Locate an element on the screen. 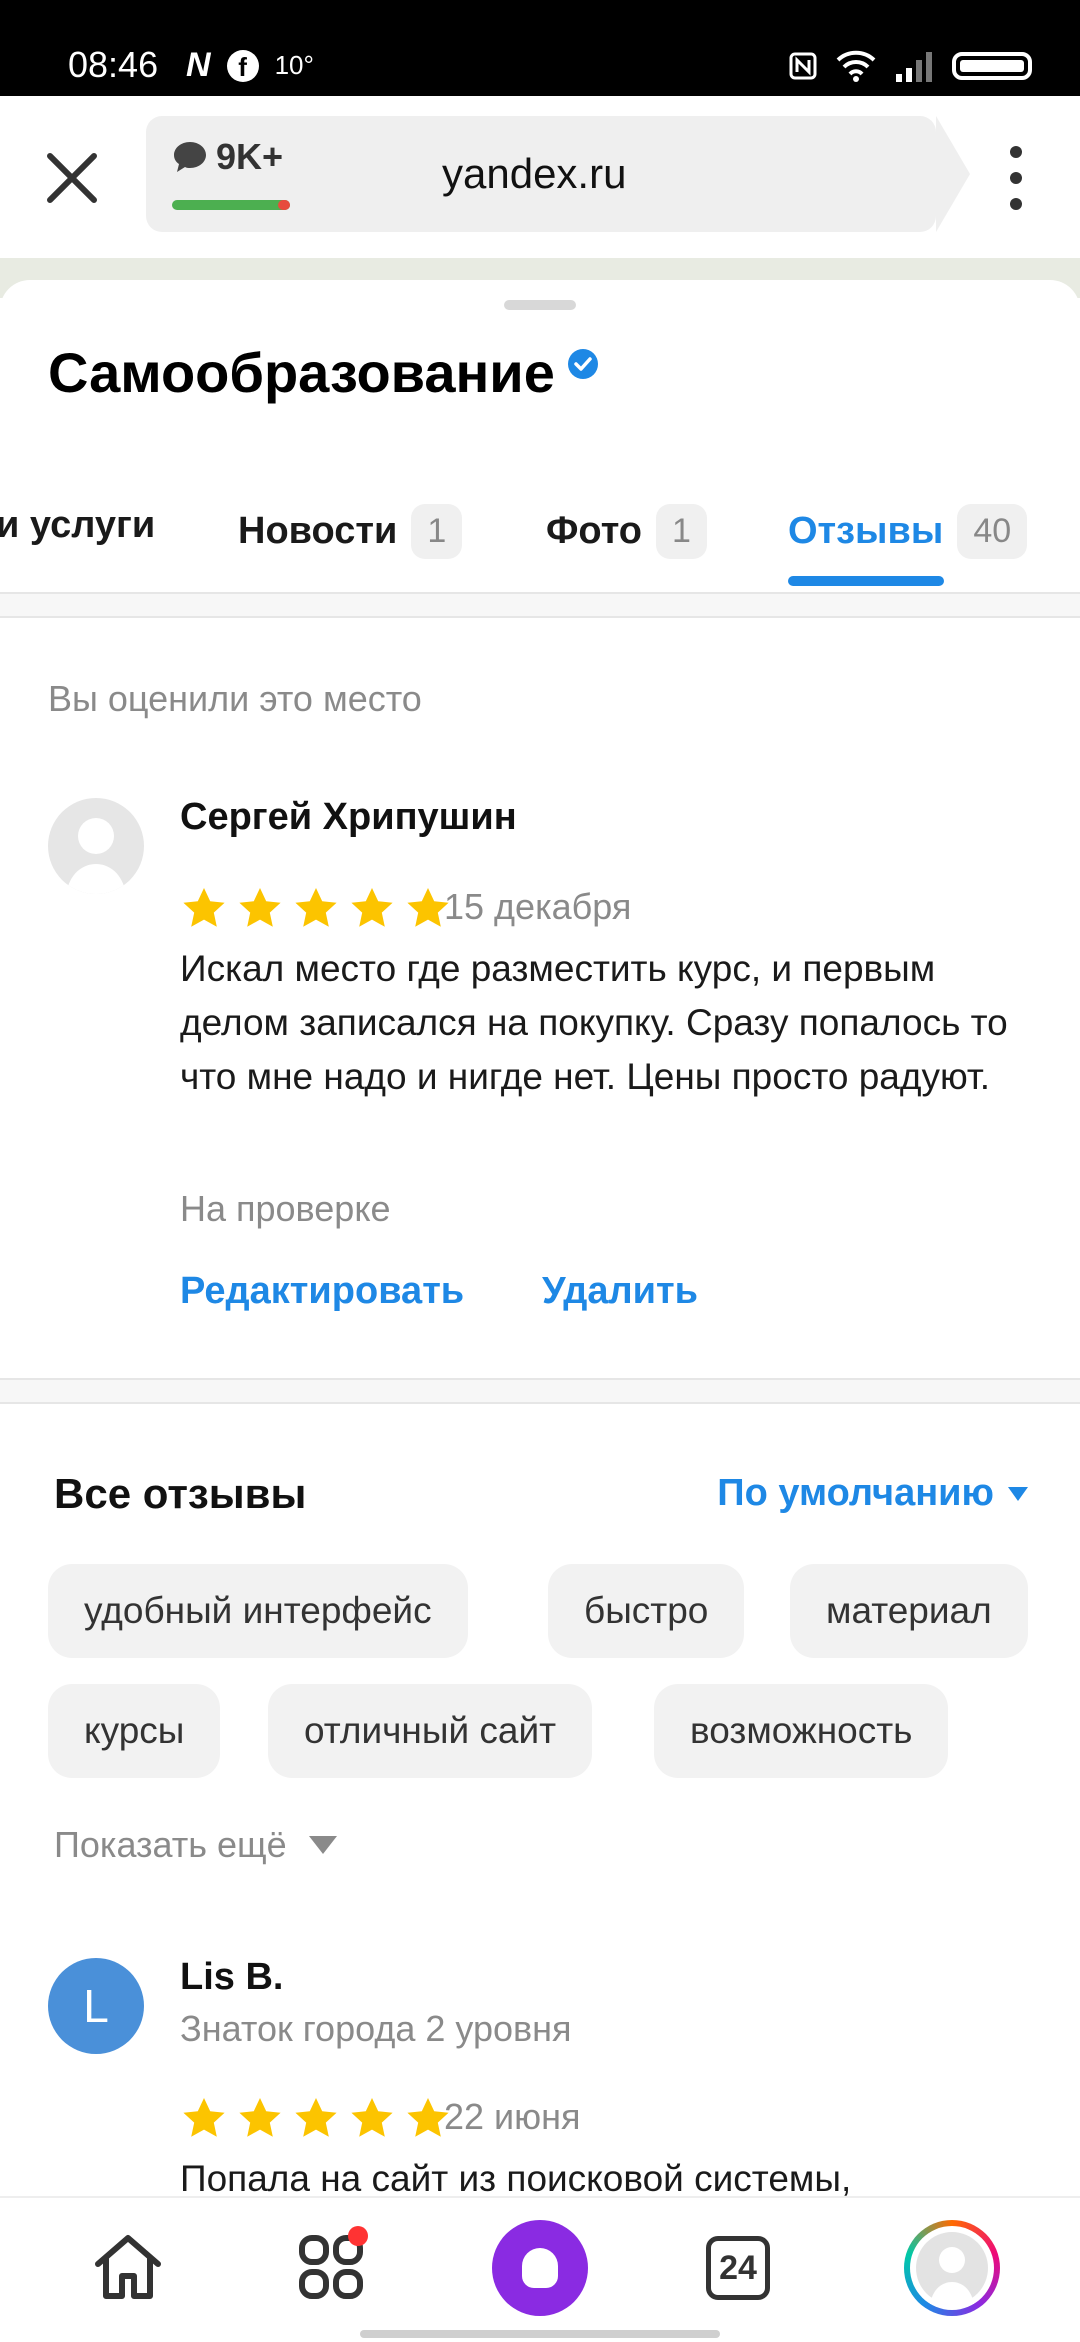  review-date: 22 июня is located at coordinates (512, 2116).